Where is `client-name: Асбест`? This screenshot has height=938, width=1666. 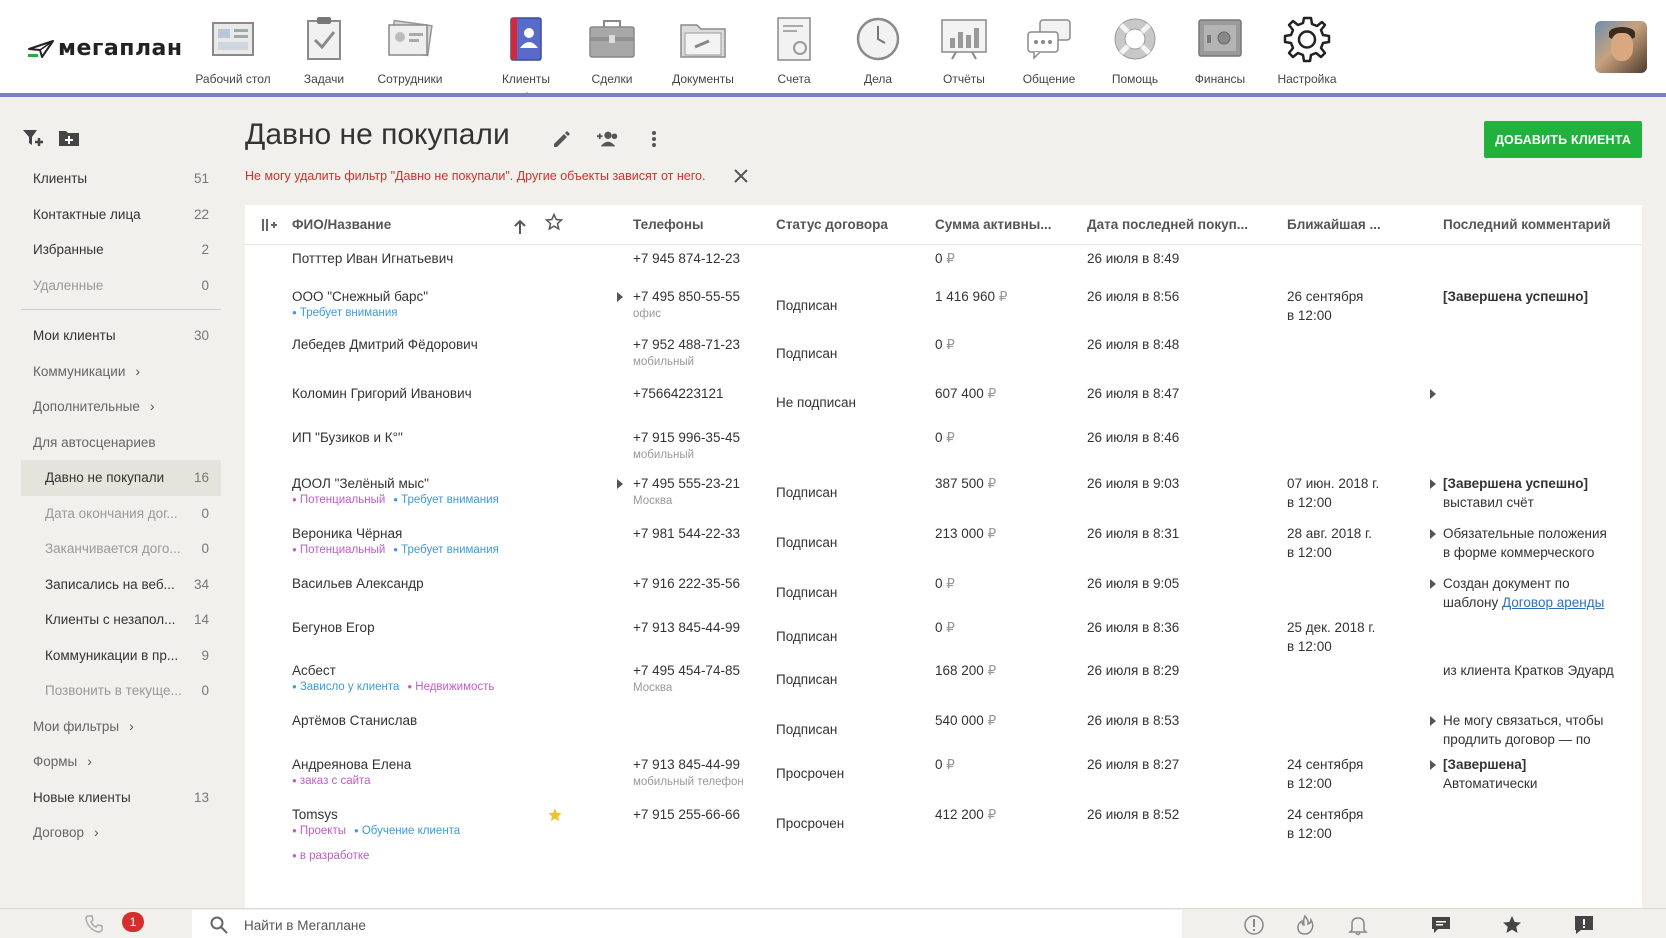
client-name: Асбест is located at coordinates (314, 670).